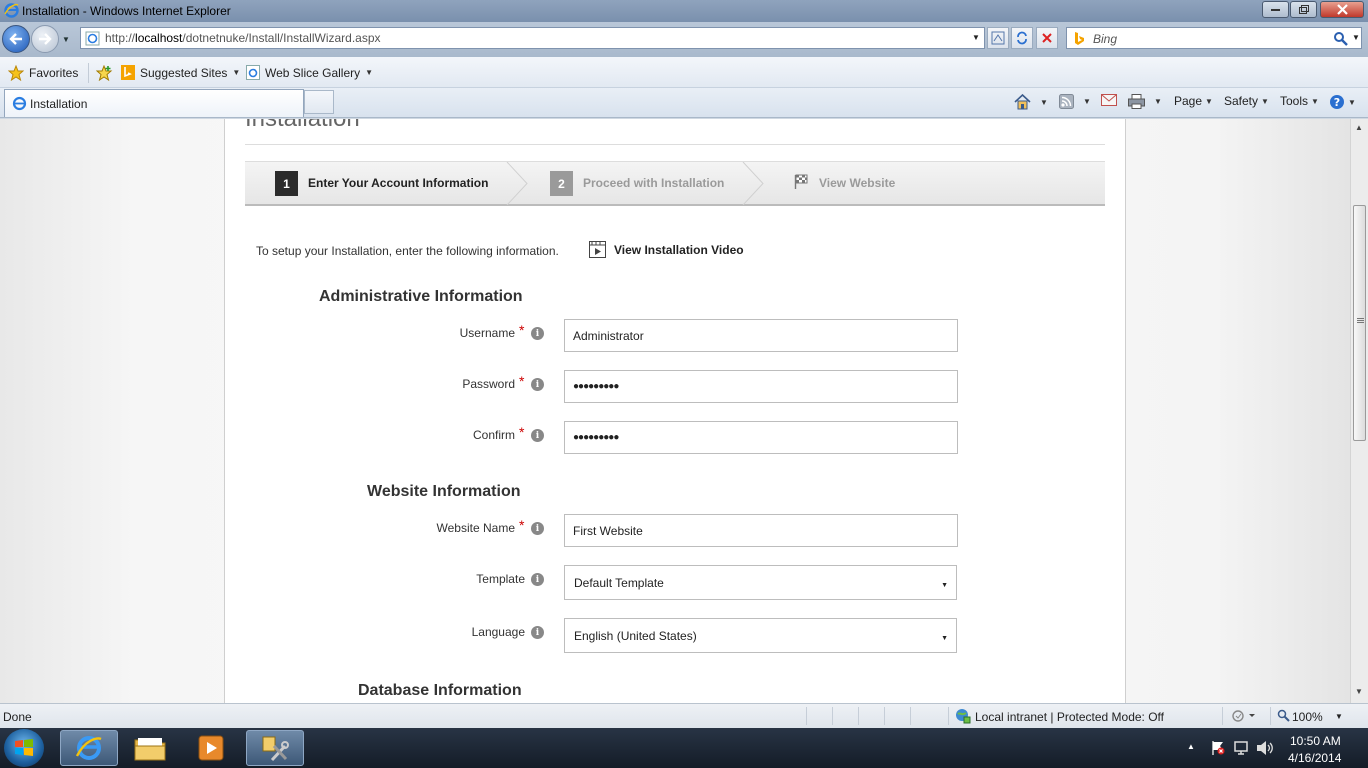  What do you see at coordinates (1294, 101) in the screenshot?
I see `tools-menu-label: Tools` at bounding box center [1294, 101].